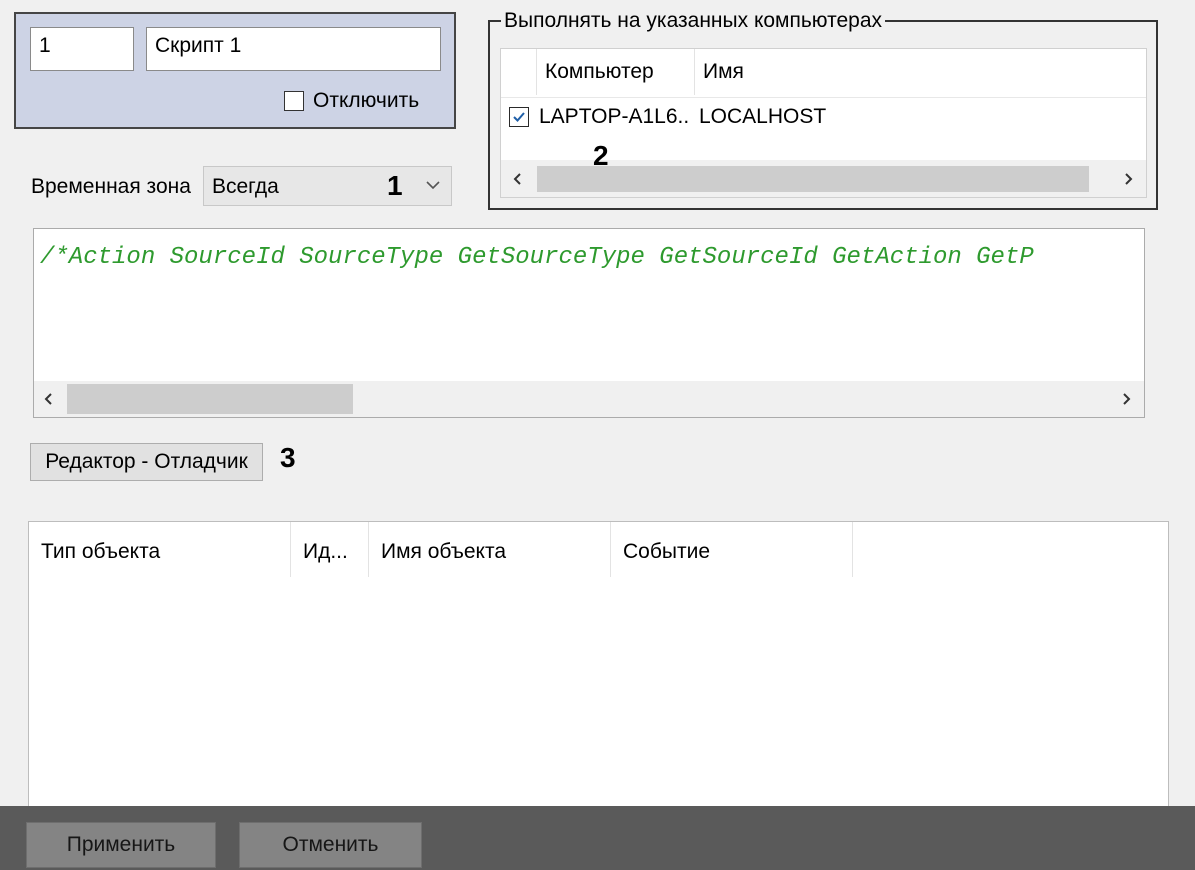  Describe the element at coordinates (366, 100) in the screenshot. I see `disable-checkbox-label: Отключить` at that location.